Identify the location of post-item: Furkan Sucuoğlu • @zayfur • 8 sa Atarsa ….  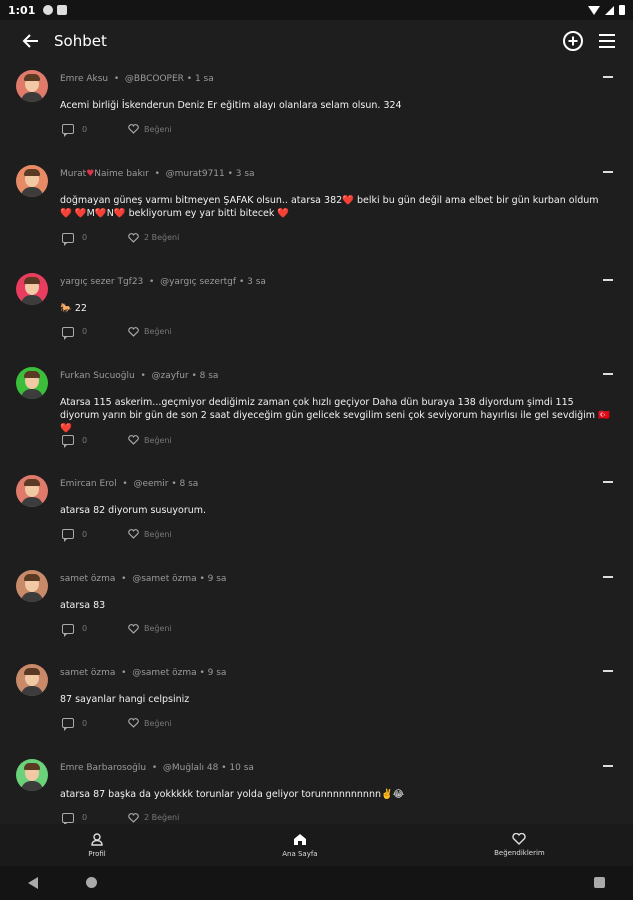
(316, 413).